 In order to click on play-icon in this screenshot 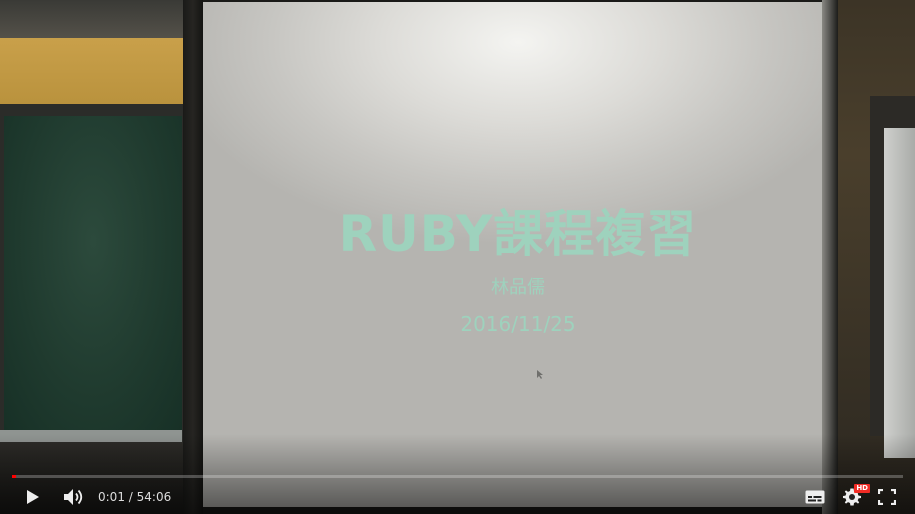, I will do `click(33, 497)`.